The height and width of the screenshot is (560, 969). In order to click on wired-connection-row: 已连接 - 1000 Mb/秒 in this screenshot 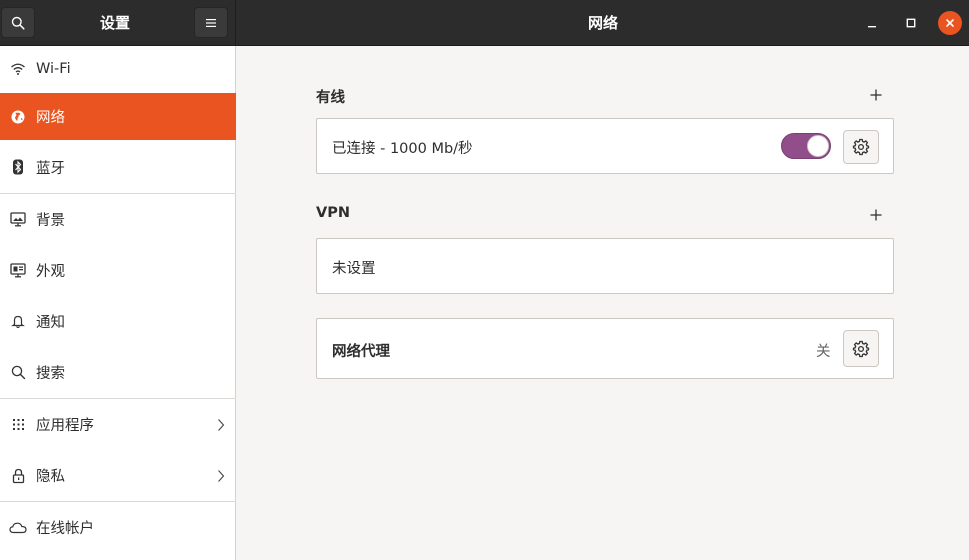, I will do `click(605, 146)`.